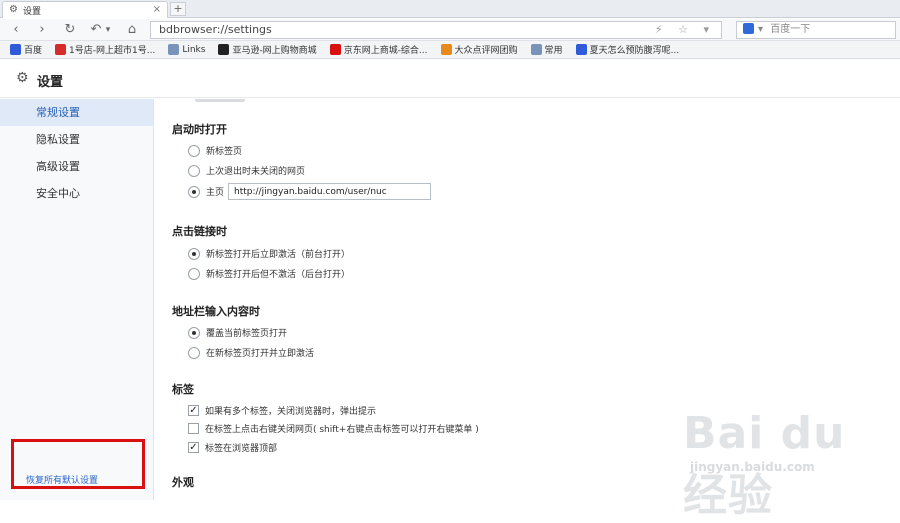 This screenshot has width=900, height=523. What do you see at coordinates (486, 51) in the screenshot?
I see `bookmark-label: 大众点评网团购` at bounding box center [486, 51].